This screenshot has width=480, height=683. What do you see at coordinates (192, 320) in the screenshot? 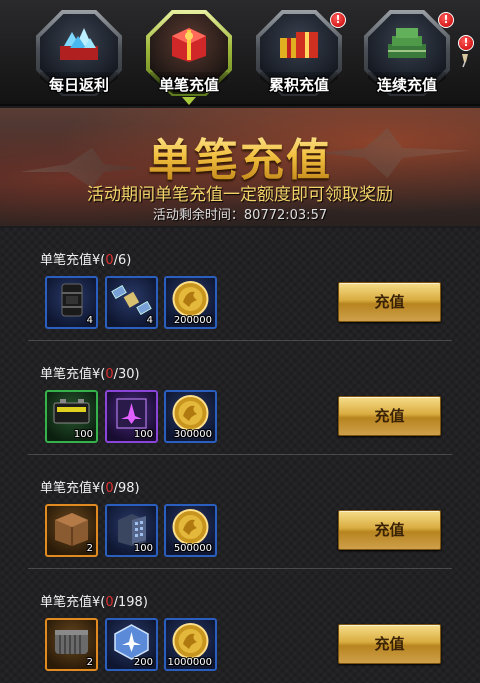
I see `item-quantity: 200000` at bounding box center [192, 320].